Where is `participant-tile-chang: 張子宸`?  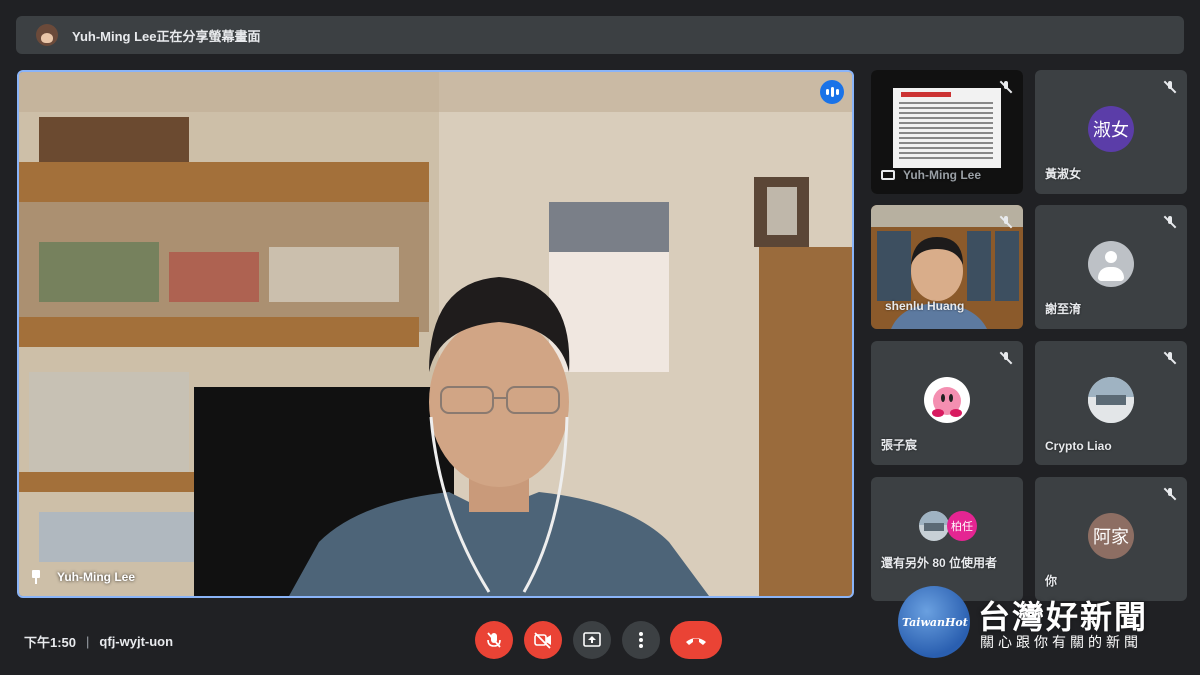
participant-tile-chang: 張子宸 is located at coordinates (947, 403).